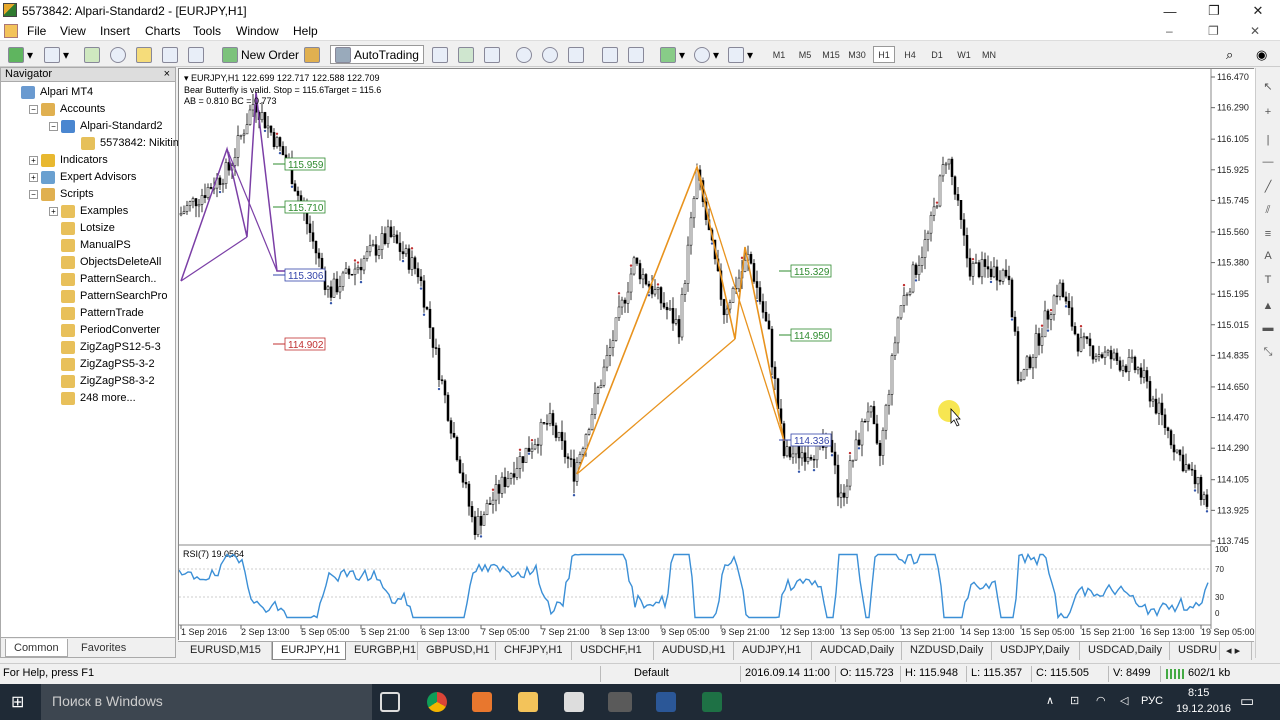  I want to click on mt4-taskbar-icon, so click(620, 702).